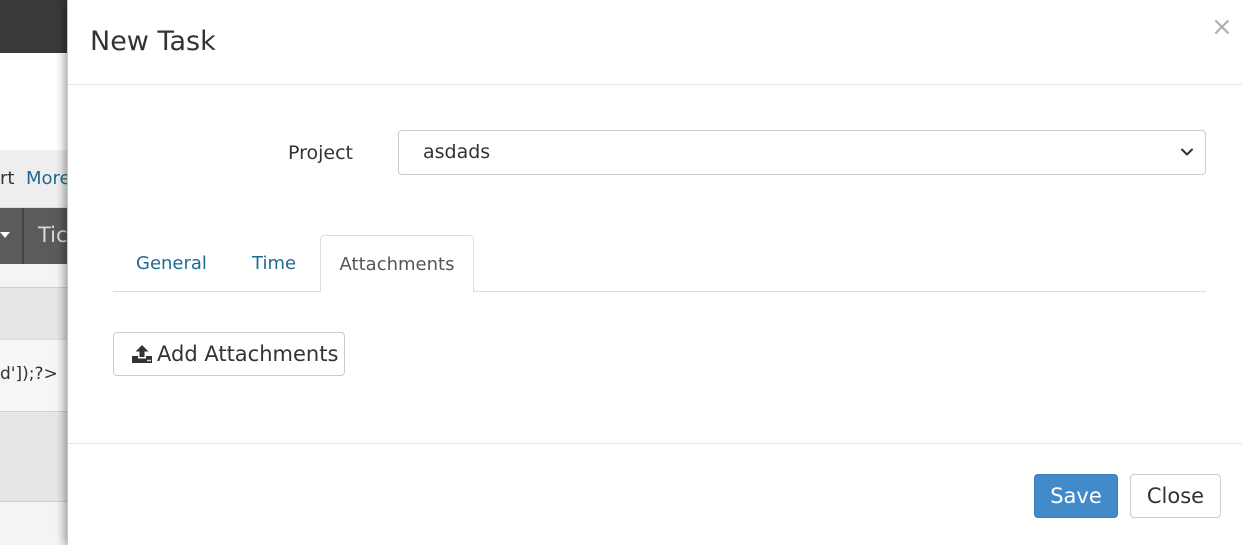  Describe the element at coordinates (53, 235) in the screenshot. I see `background-table-header-label: Tic` at that location.